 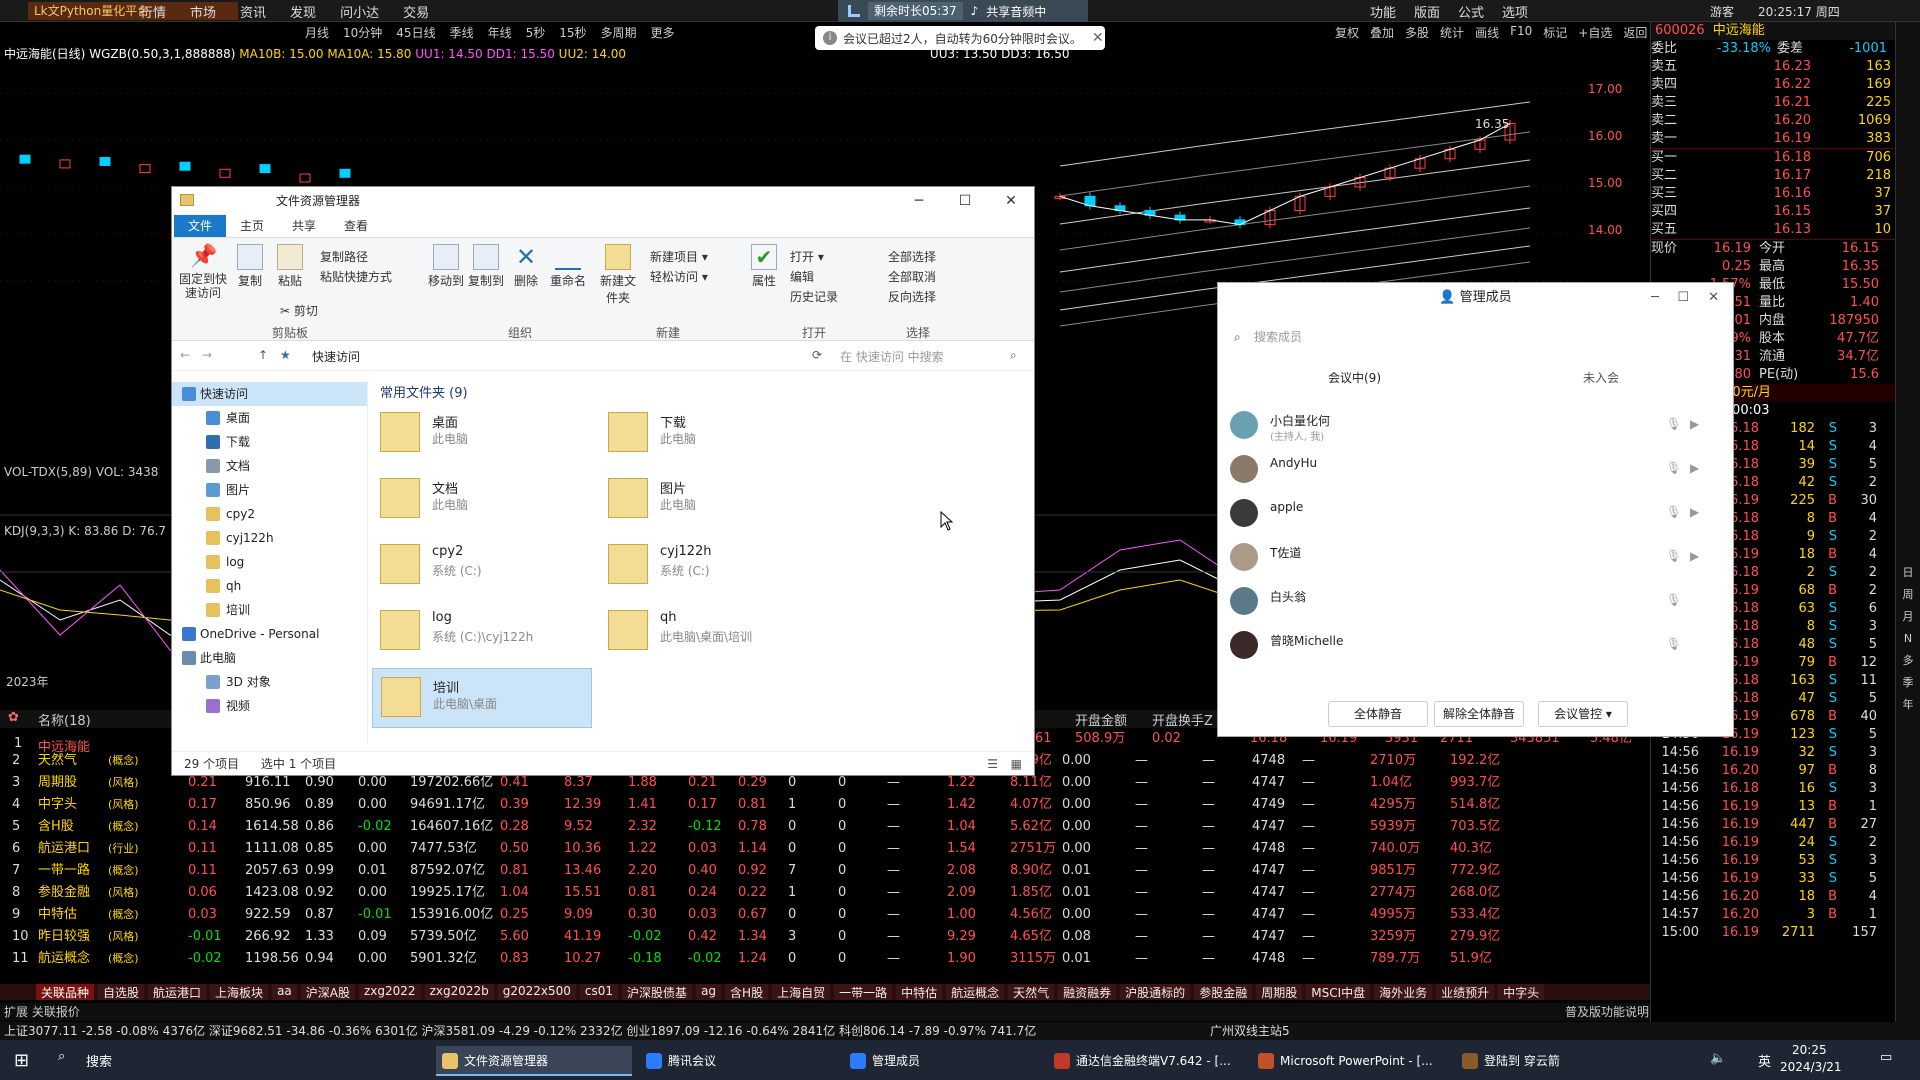 I want to click on camera-icon: ▶, so click(x=1697, y=512).